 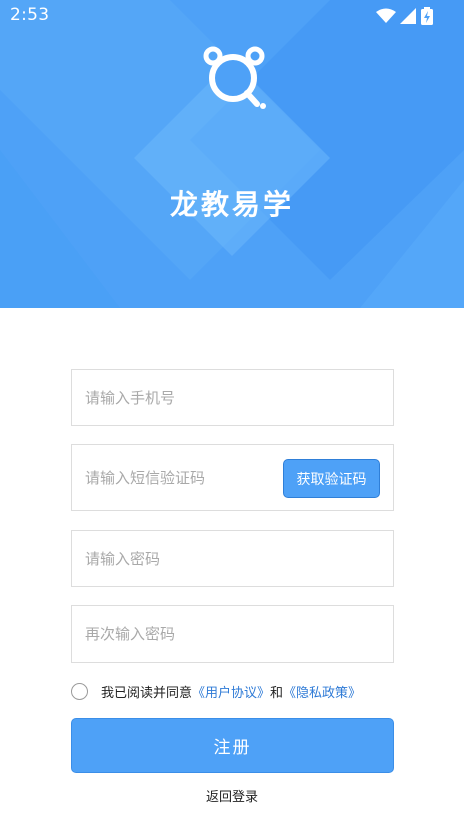 I want to click on app-title: 龙教易学, so click(x=231, y=204).